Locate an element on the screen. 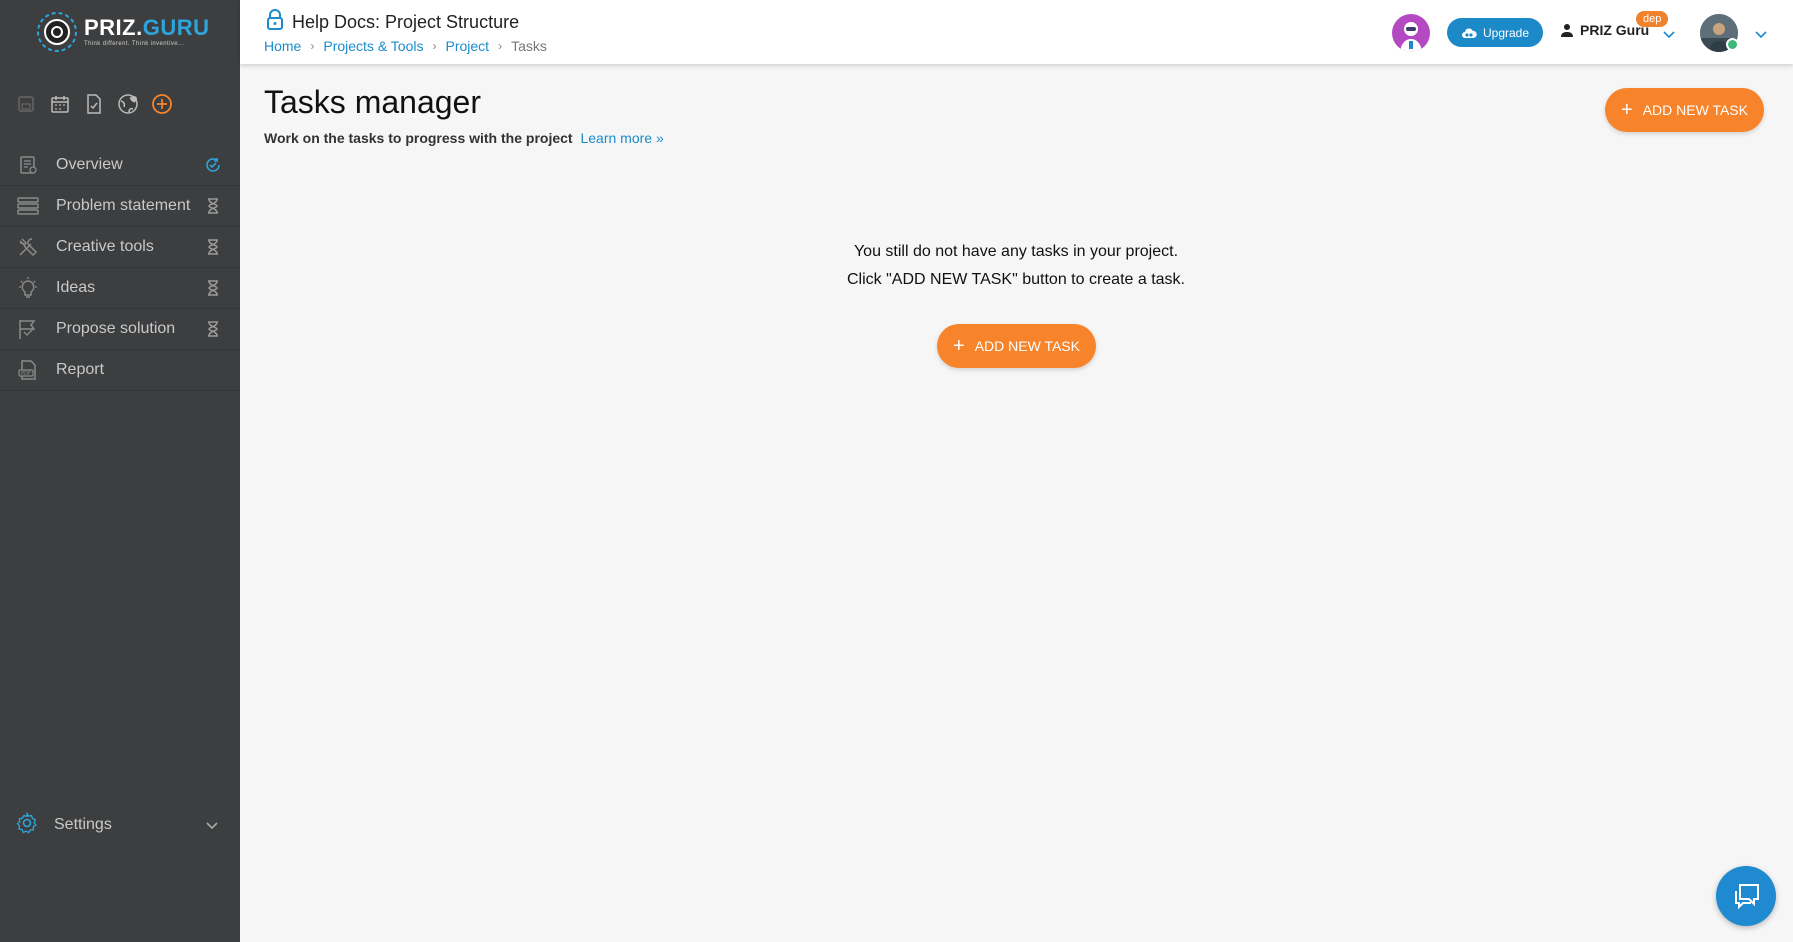 The image size is (1793, 942). gear-icon is located at coordinates (27, 824).